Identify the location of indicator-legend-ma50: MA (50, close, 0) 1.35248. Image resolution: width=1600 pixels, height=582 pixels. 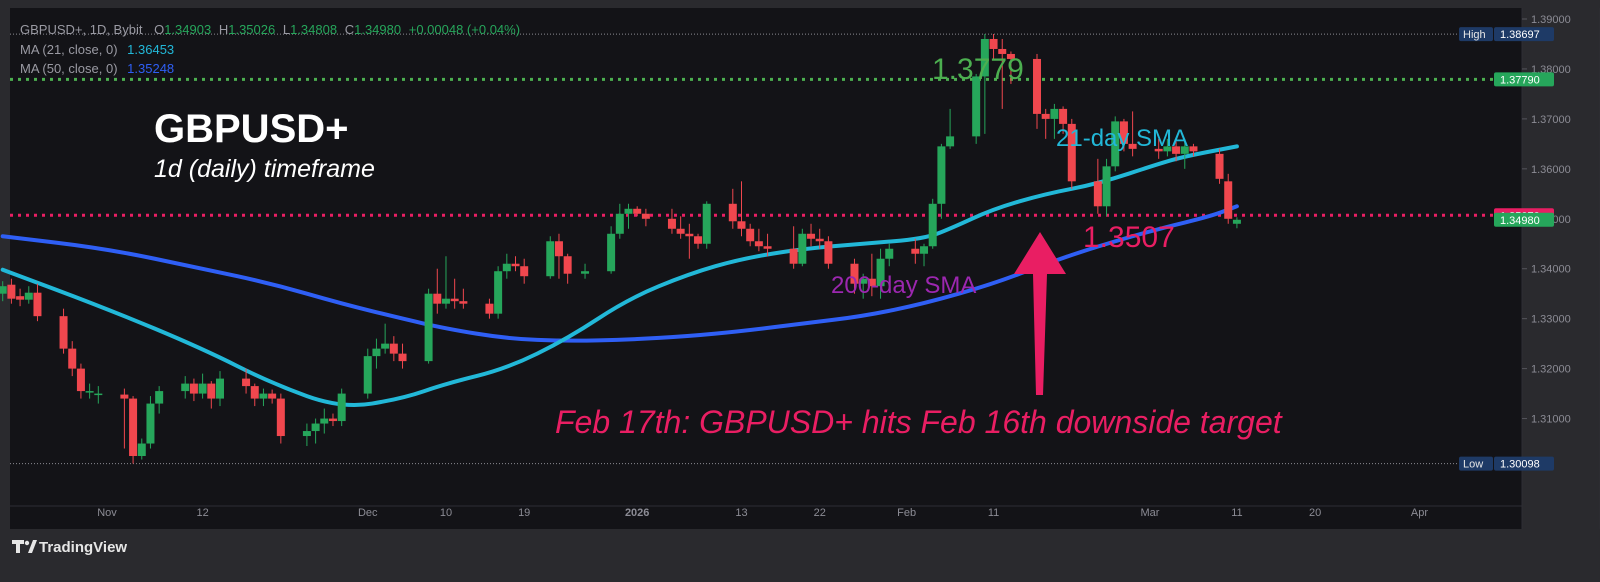
(97, 68).